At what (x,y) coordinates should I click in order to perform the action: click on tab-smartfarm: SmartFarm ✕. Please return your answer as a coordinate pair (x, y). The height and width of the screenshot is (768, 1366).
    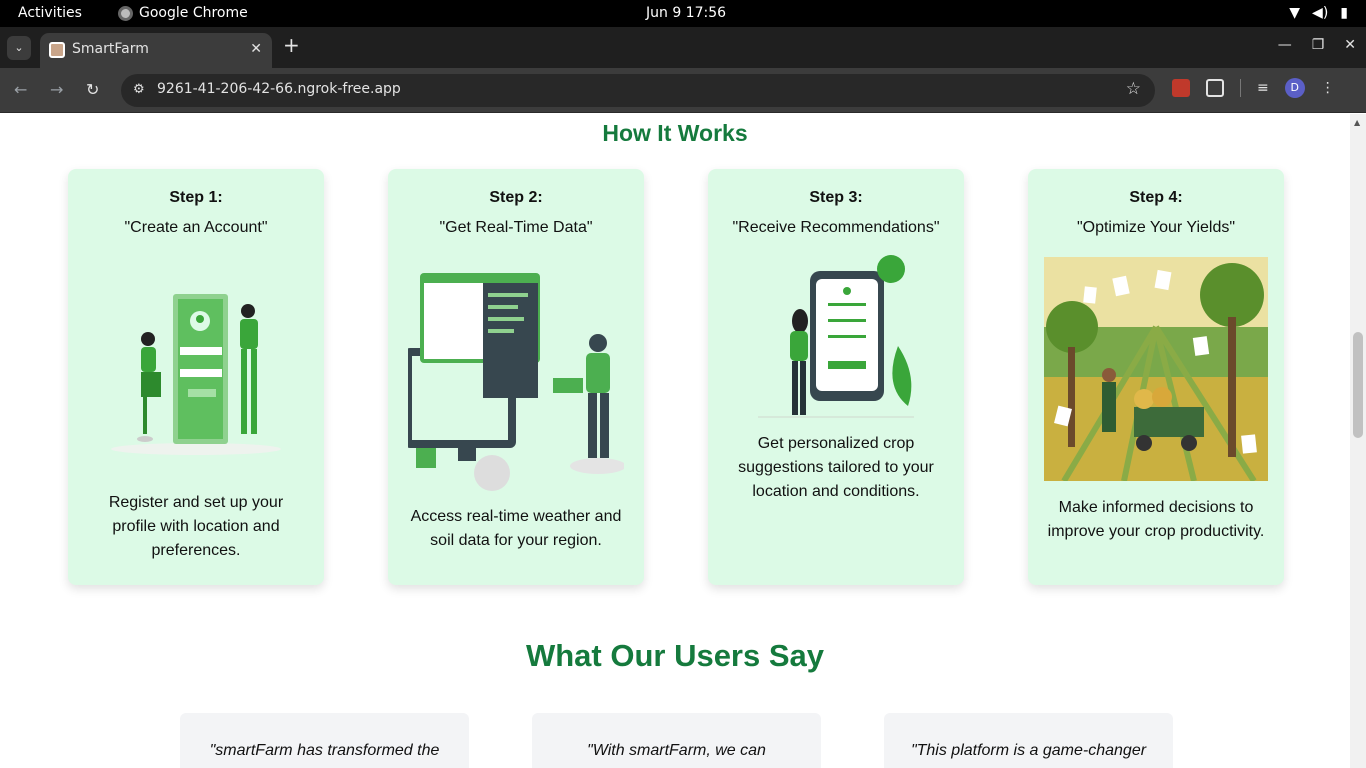
    Looking at the image, I should click on (156, 50).